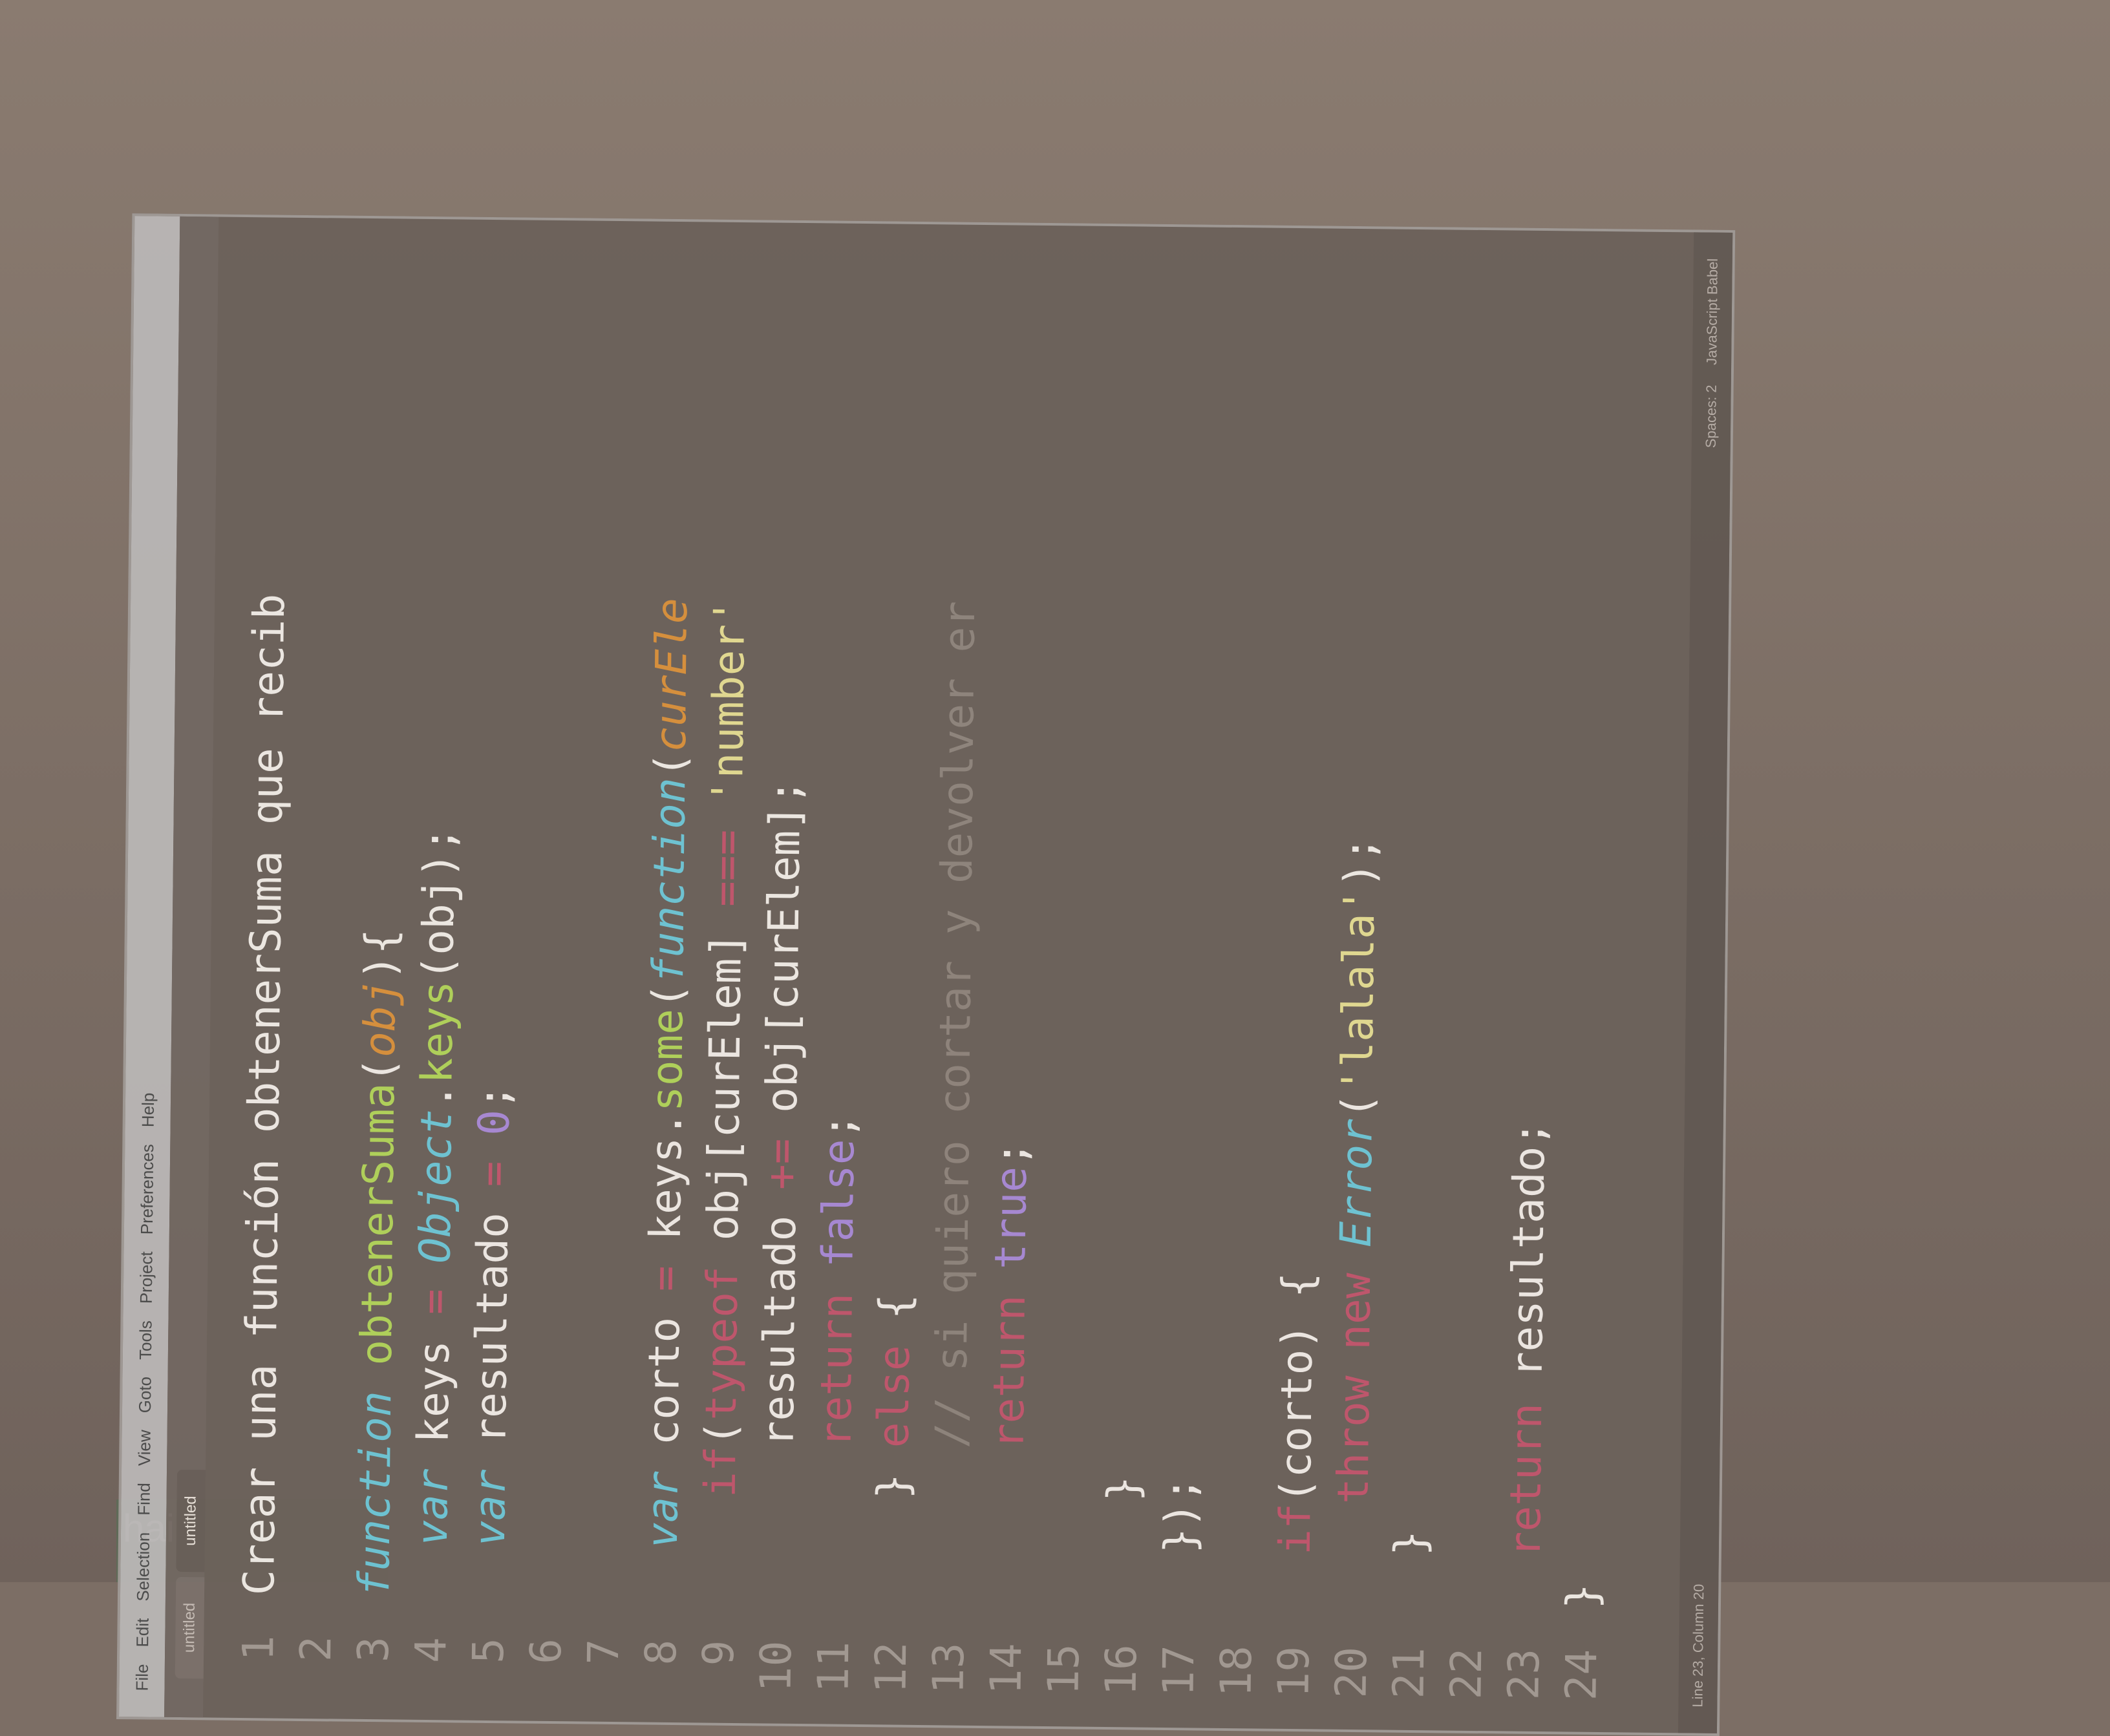  Describe the element at coordinates (431, 1650) in the screenshot. I see `line-number: 4` at that location.